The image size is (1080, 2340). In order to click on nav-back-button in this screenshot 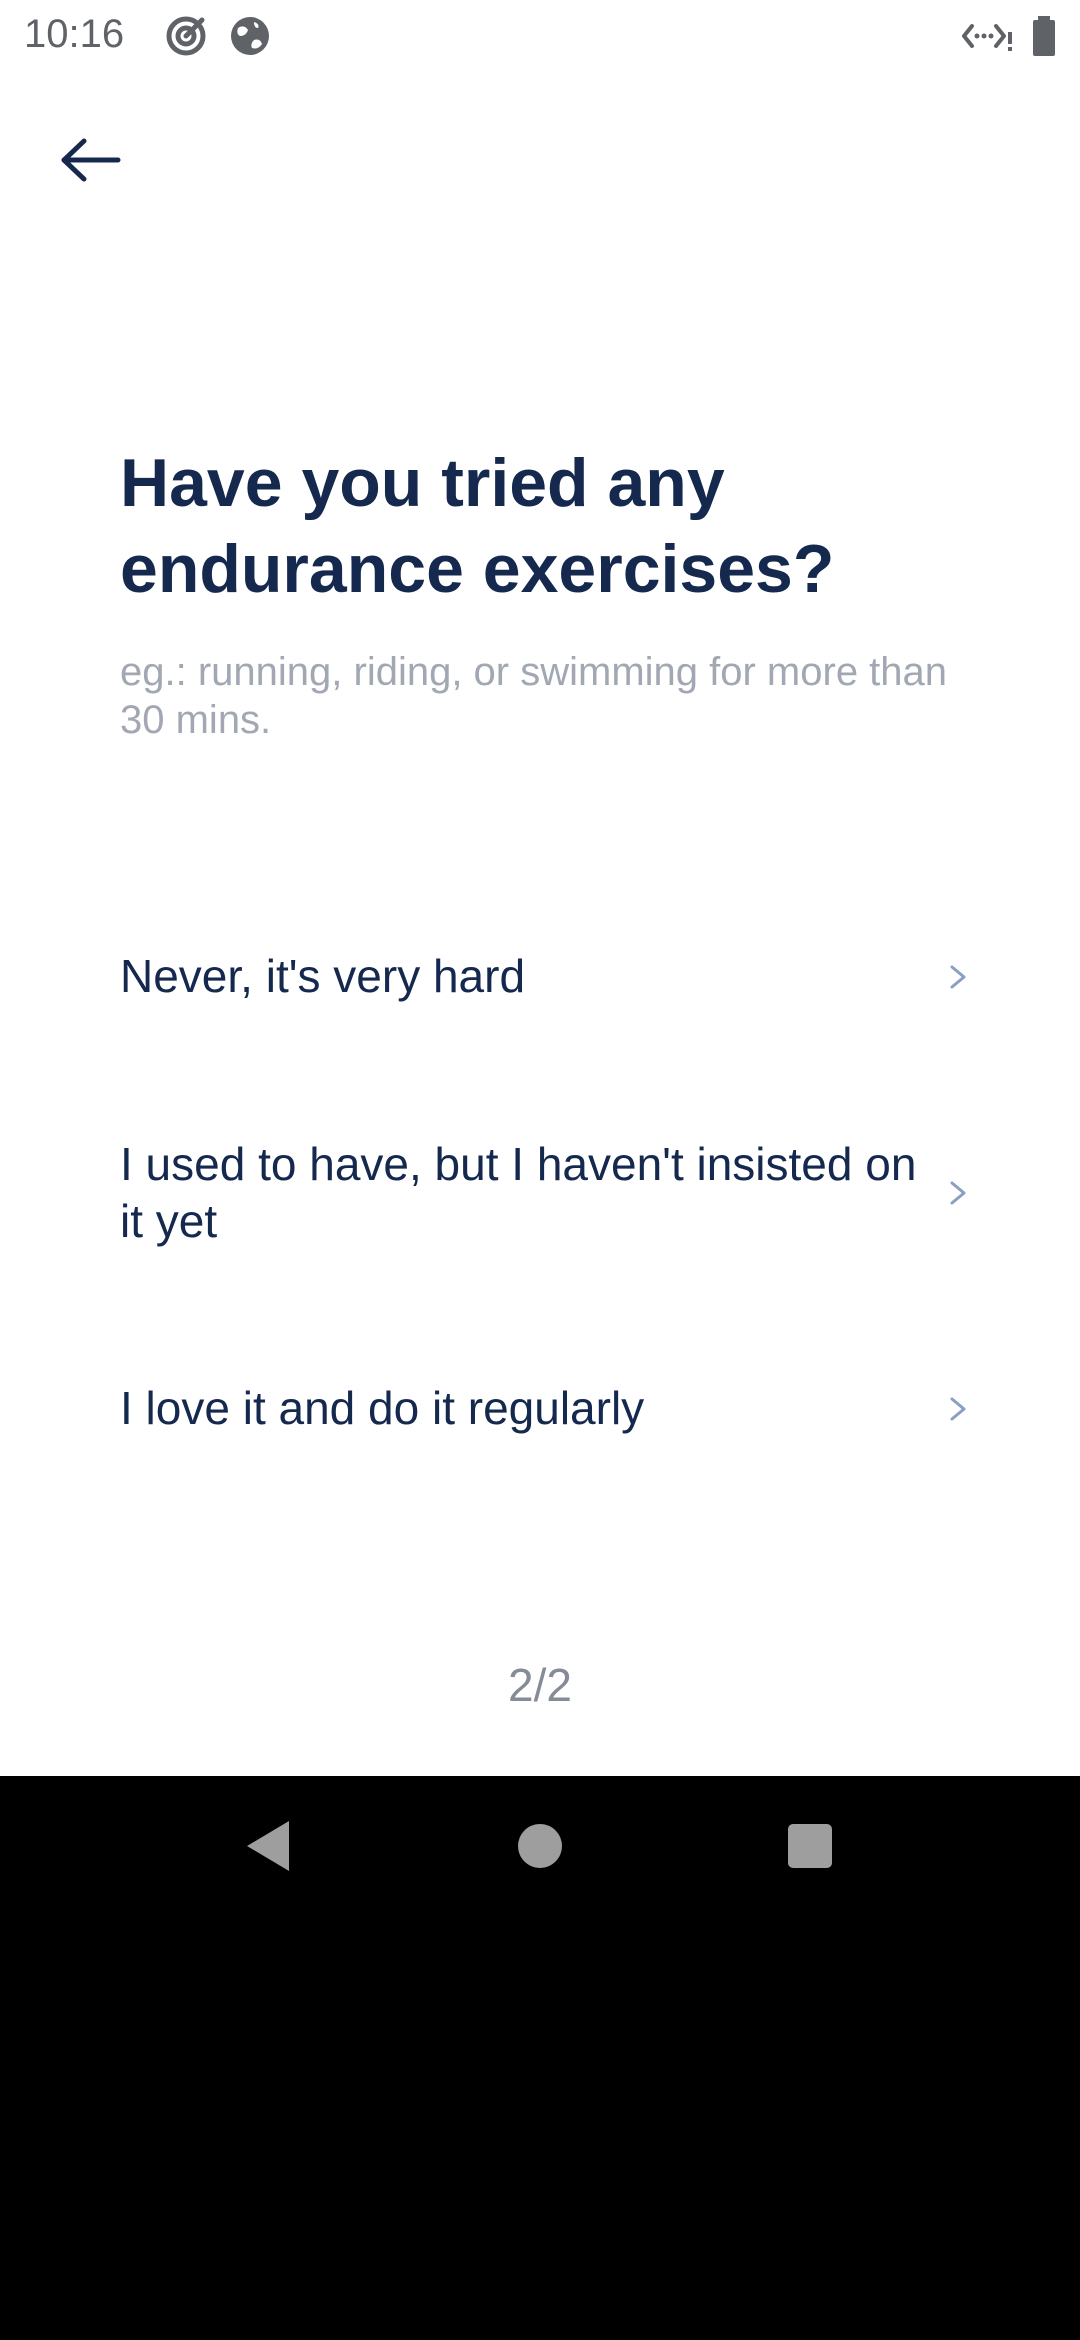, I will do `click(268, 1846)`.